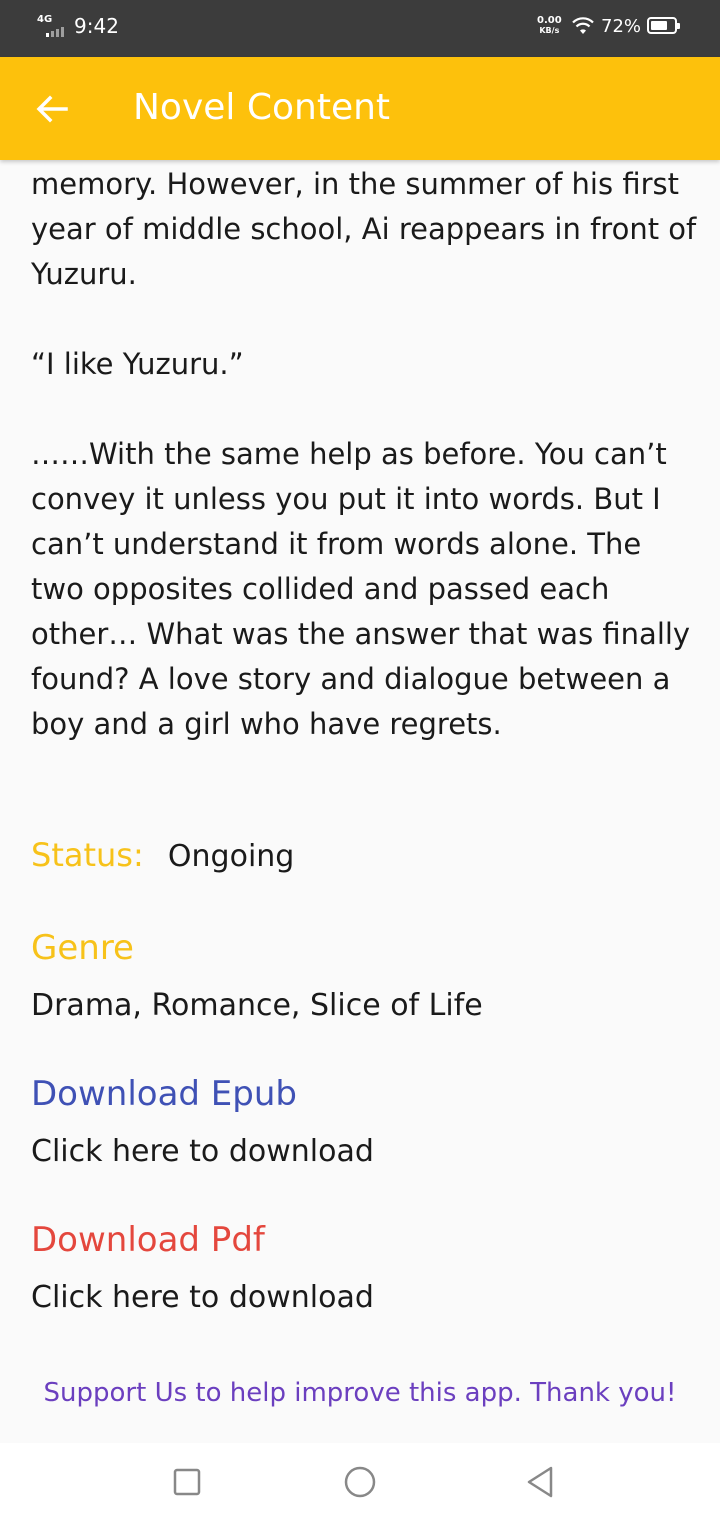 The height and width of the screenshot is (1520, 720). Describe the element at coordinates (583, 25) in the screenshot. I see `wifi-icon` at that location.